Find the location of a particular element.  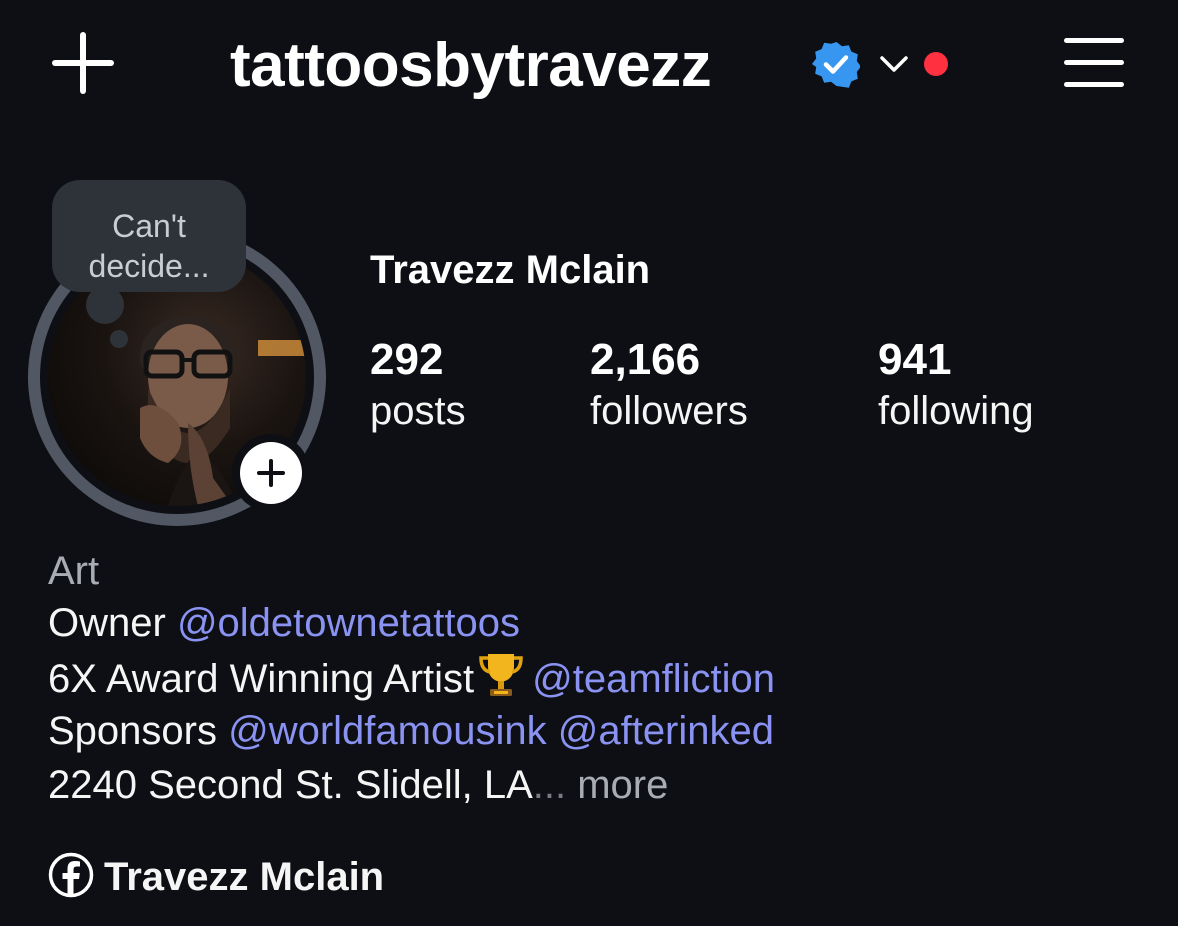

notification-dot is located at coordinates (936, 64).